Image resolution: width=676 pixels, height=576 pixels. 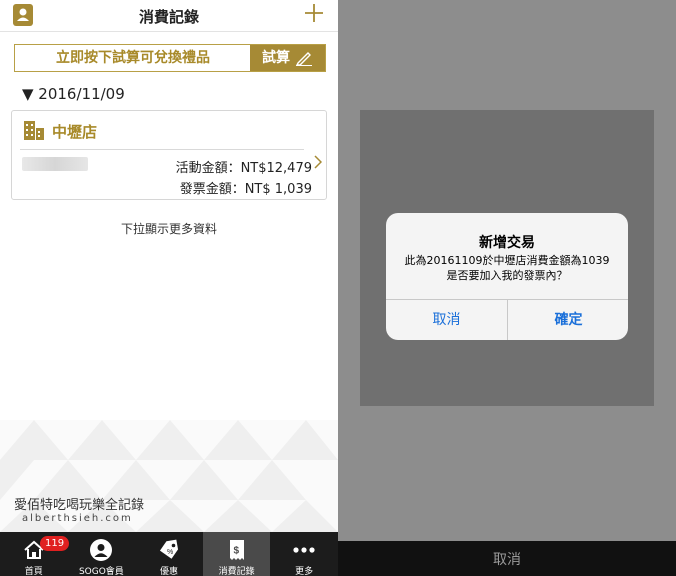 I want to click on dialog-message-line2: 是否要加入我的發票內？, so click(x=507, y=275).